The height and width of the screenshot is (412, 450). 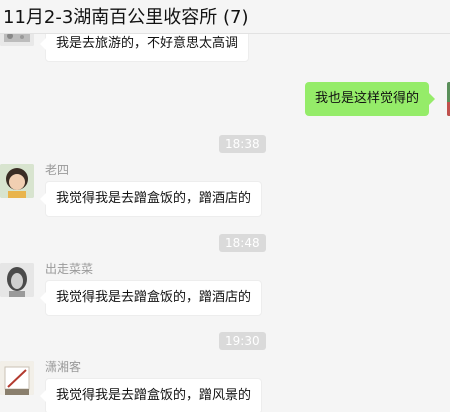 What do you see at coordinates (126, 16) in the screenshot?
I see `chat-title: 11月2-3湖南百公里收容所 (7)` at bounding box center [126, 16].